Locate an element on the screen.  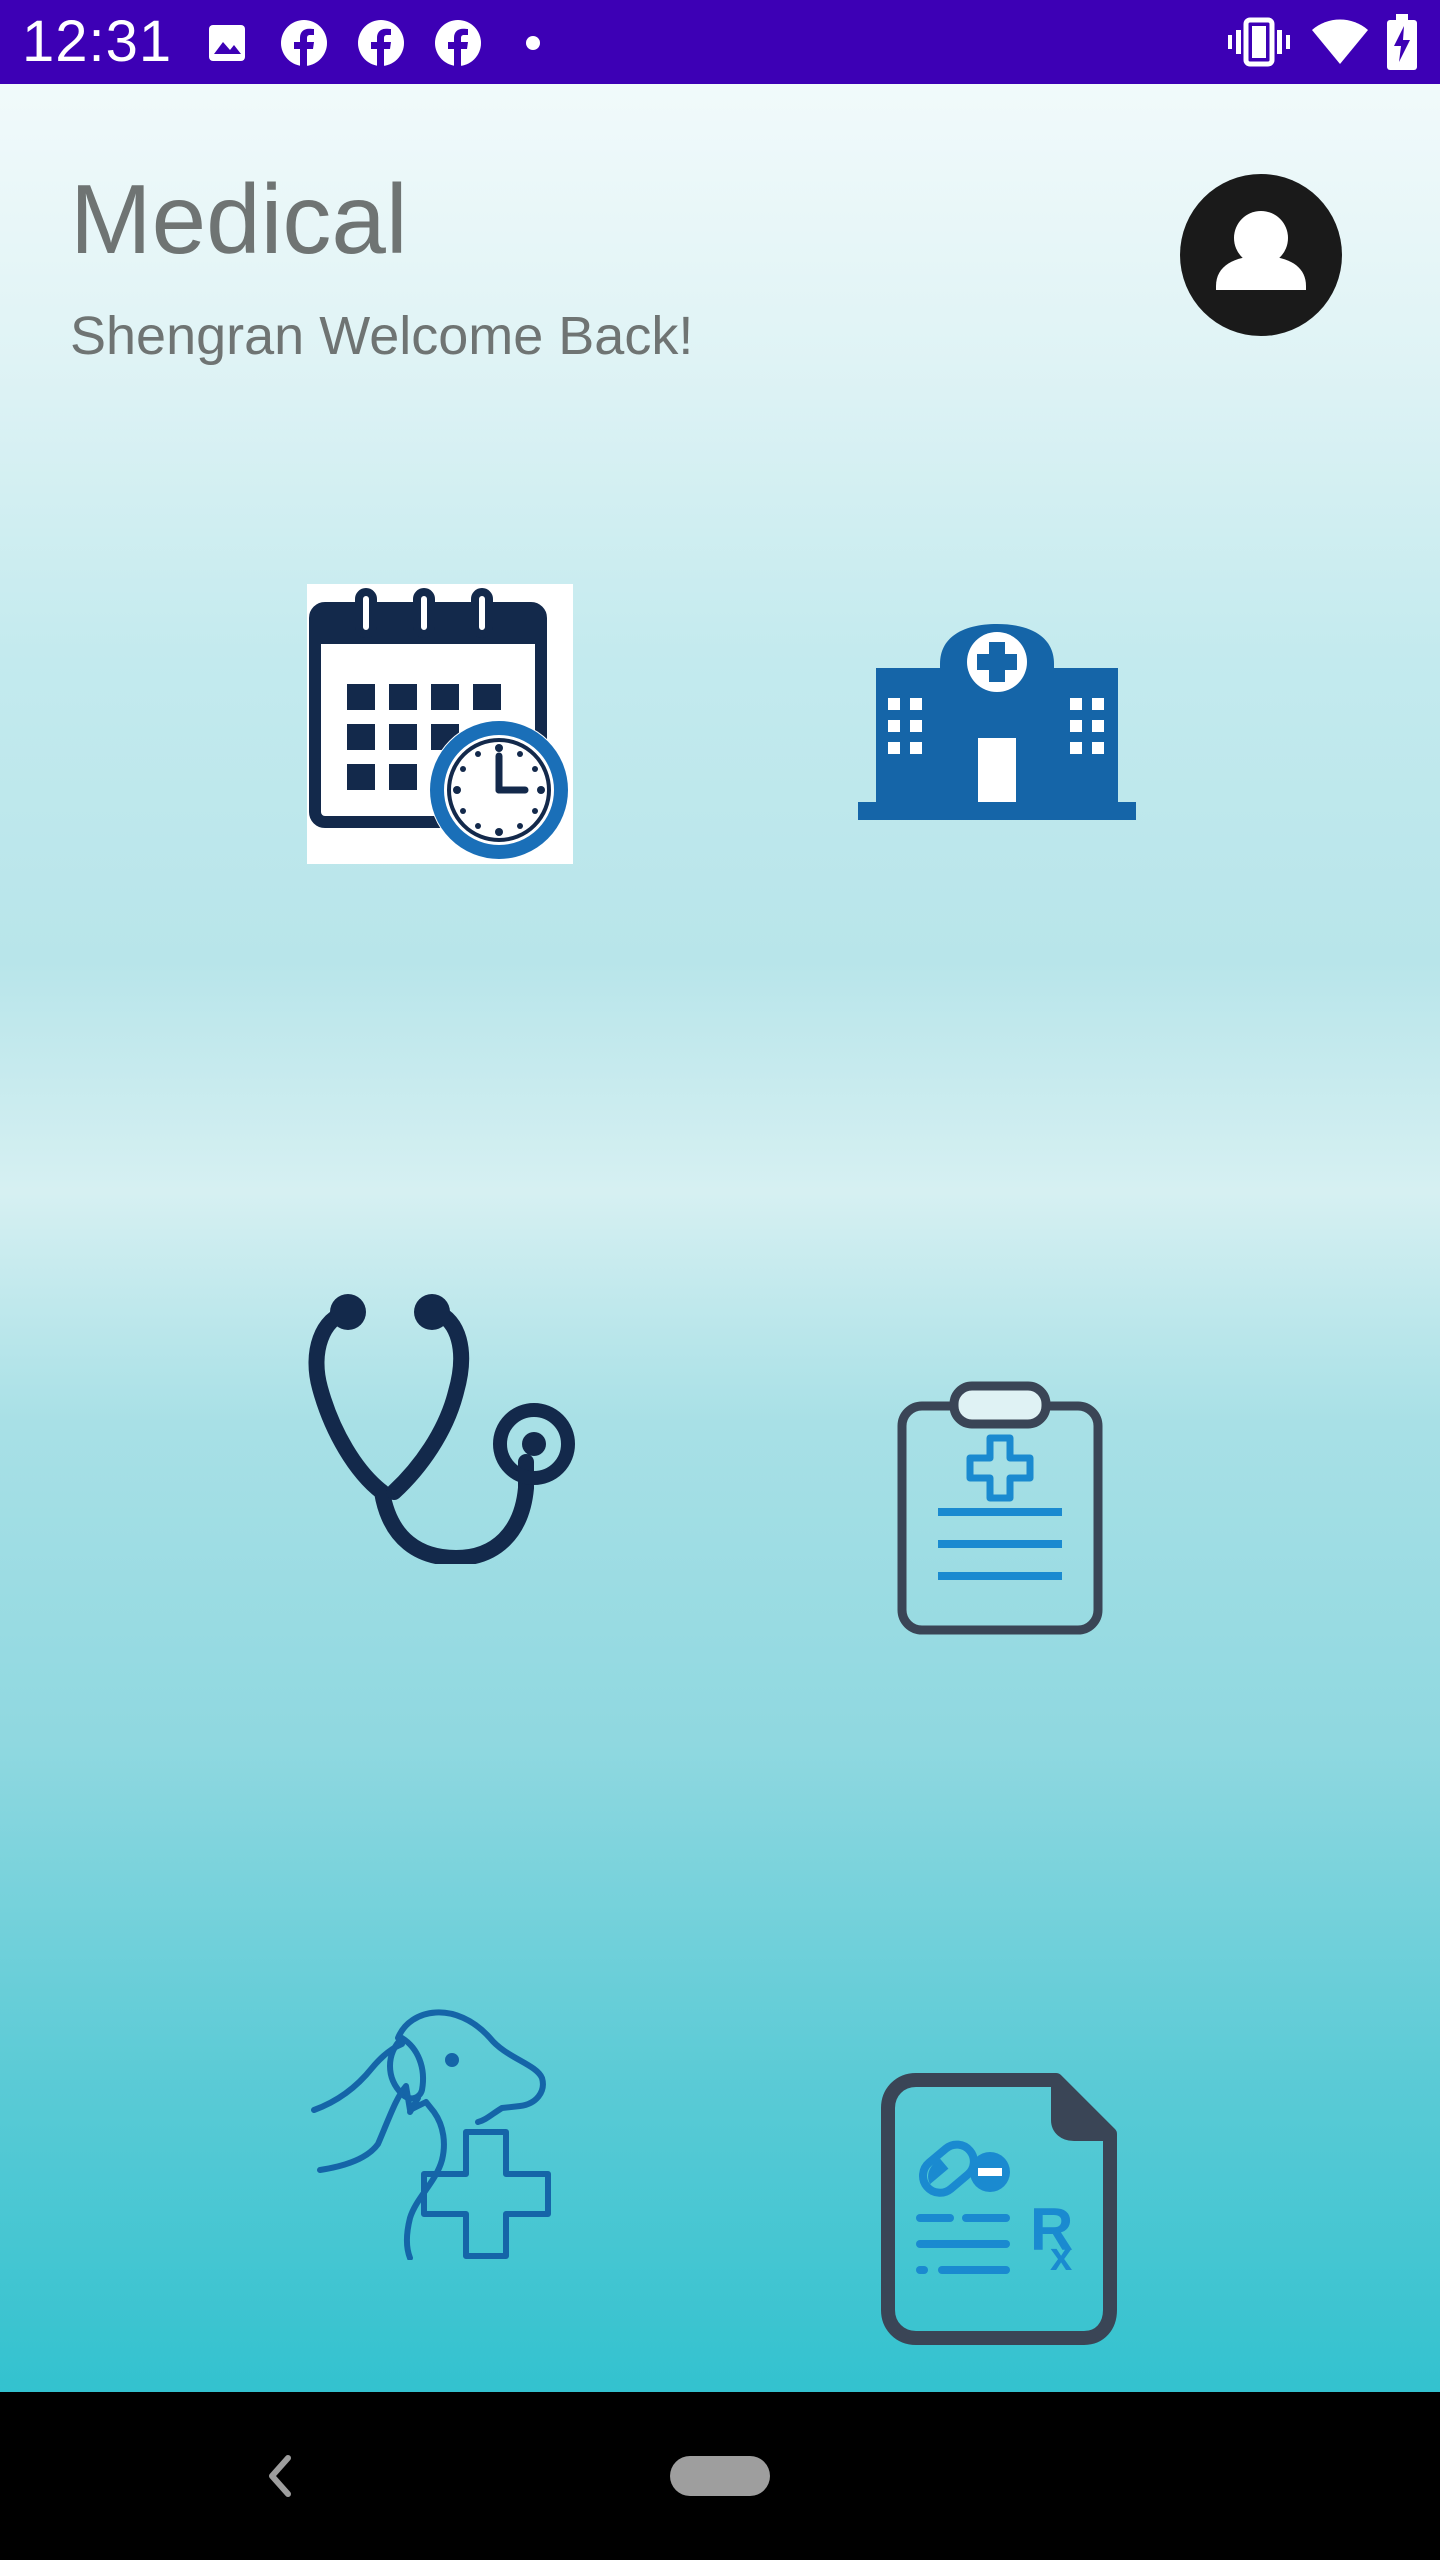
home-pill-icon is located at coordinates (720, 2476).